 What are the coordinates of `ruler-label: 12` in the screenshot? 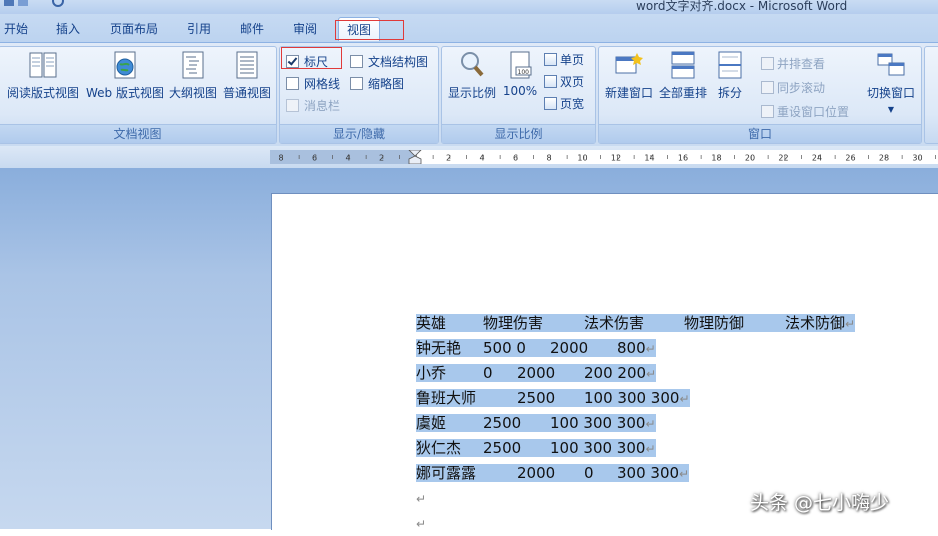 It's located at (616, 158).